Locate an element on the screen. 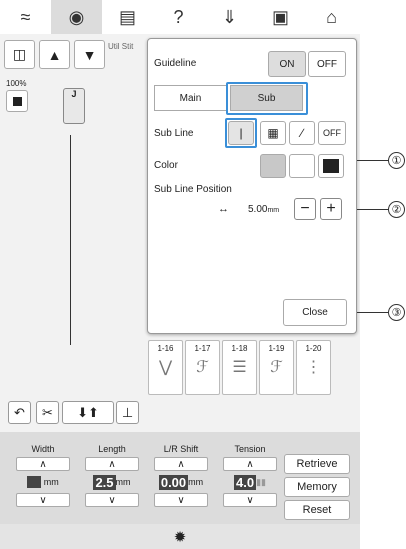 This screenshot has height=549, width=406. status-bar: ✹ is located at coordinates (180, 536).